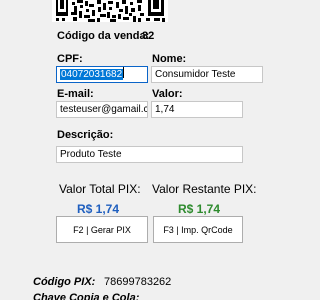  What do you see at coordinates (98, 209) in the screenshot?
I see `total-pix-value: R$ 1,74` at bounding box center [98, 209].